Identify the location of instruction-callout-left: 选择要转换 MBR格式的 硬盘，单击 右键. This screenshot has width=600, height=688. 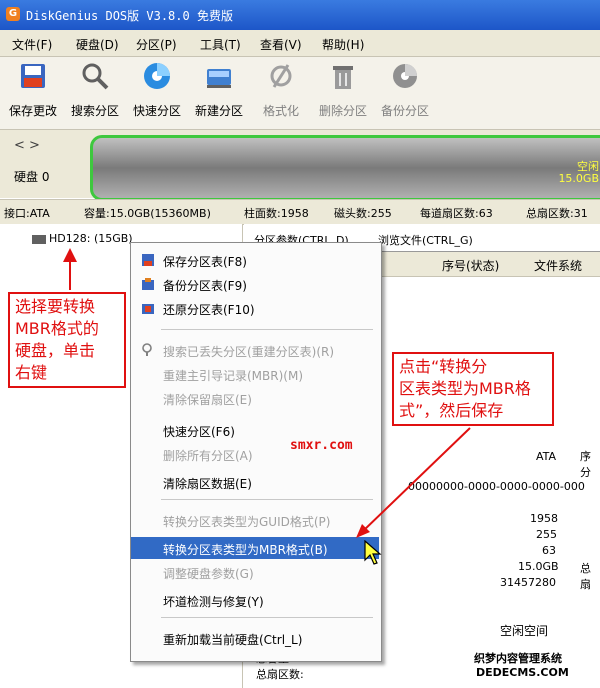
(67, 340).